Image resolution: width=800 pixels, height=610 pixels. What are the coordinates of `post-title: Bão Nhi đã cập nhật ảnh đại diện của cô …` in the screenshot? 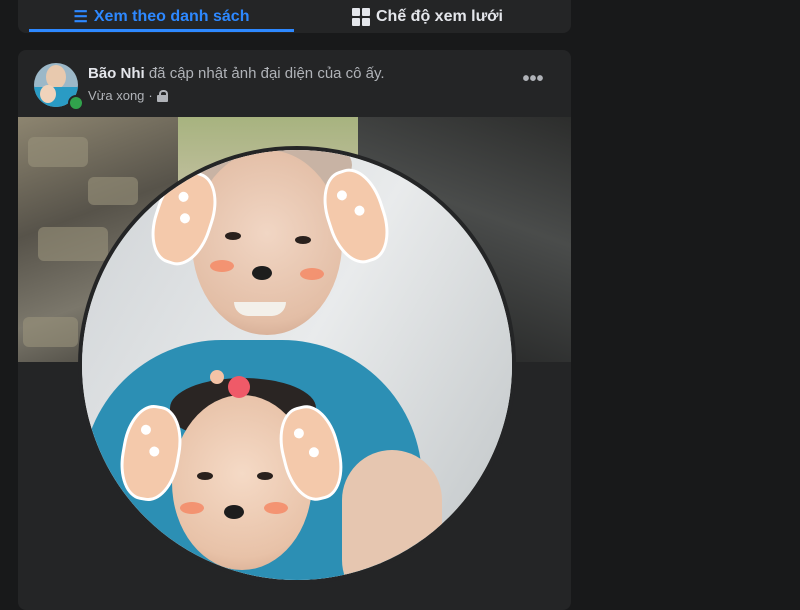 It's located at (236, 73).